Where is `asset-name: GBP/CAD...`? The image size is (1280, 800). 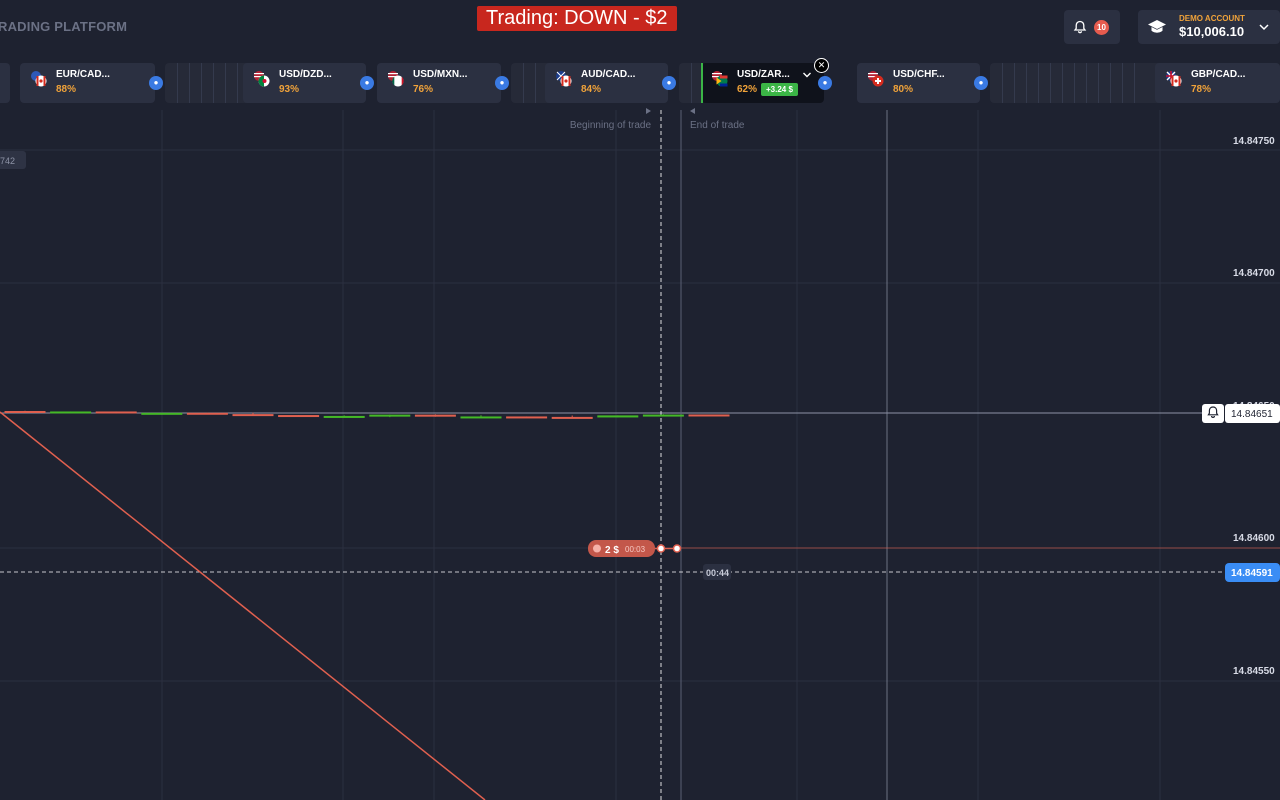
asset-name: GBP/CAD... is located at coordinates (1218, 74).